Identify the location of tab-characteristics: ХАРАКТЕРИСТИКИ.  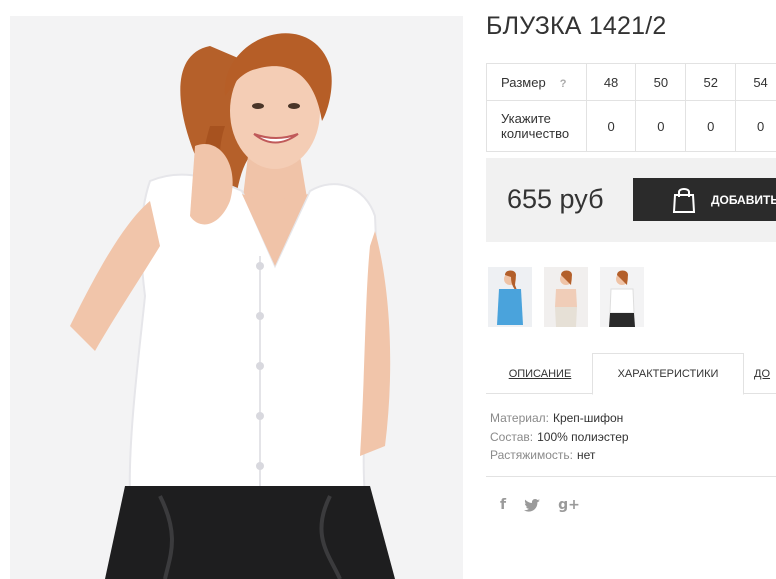
(668, 374).